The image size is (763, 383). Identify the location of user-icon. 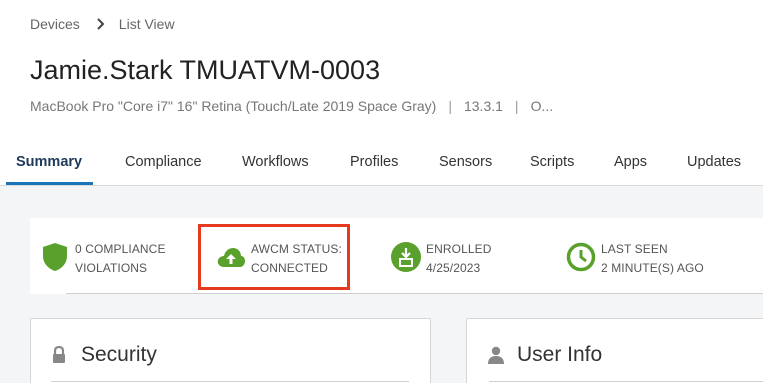
(496, 357).